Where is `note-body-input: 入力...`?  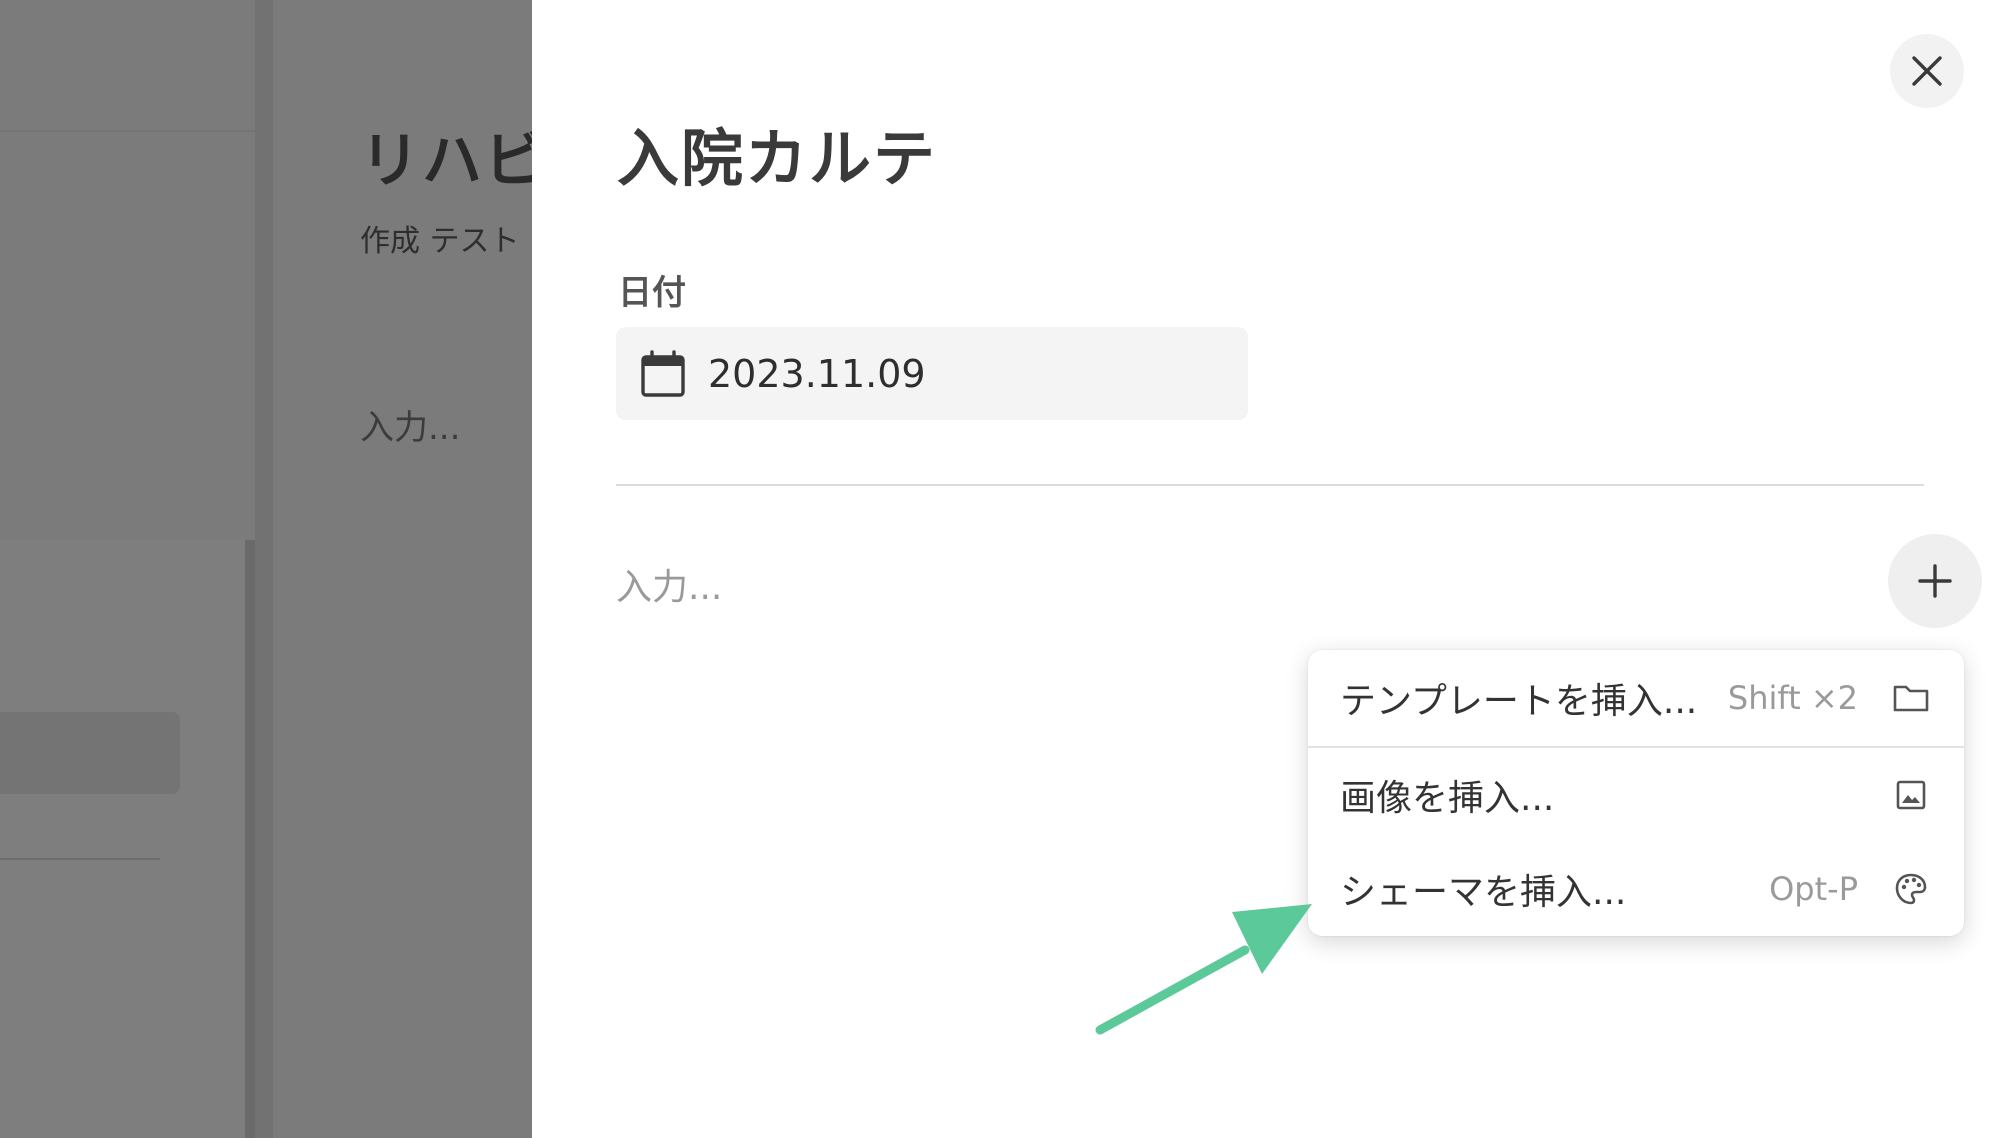
note-body-input: 入力... is located at coordinates (1236, 584).